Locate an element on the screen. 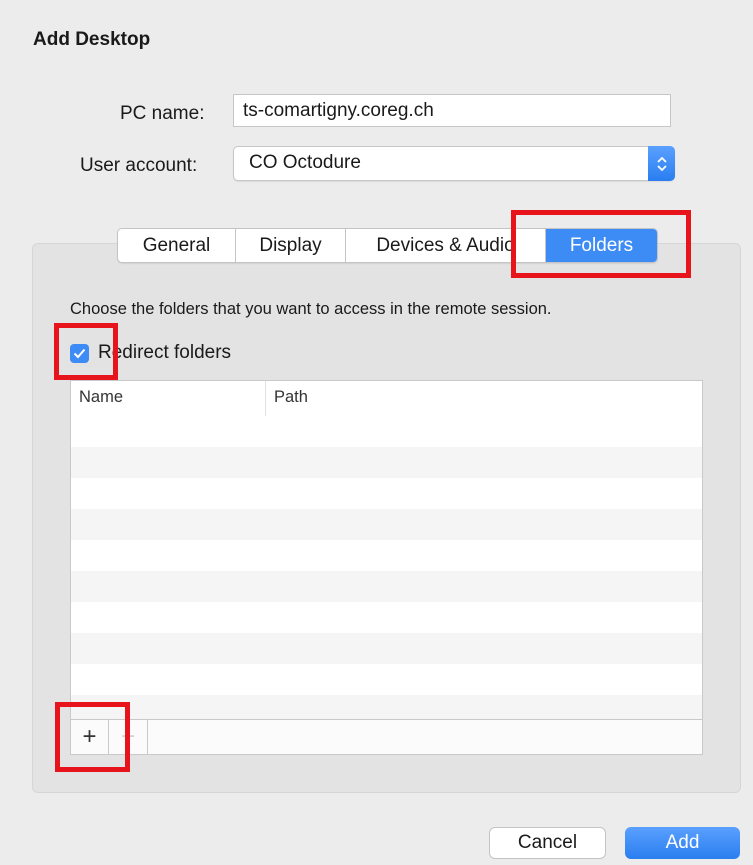 The image size is (753, 865). highlight-box-folders-tab is located at coordinates (601, 244).